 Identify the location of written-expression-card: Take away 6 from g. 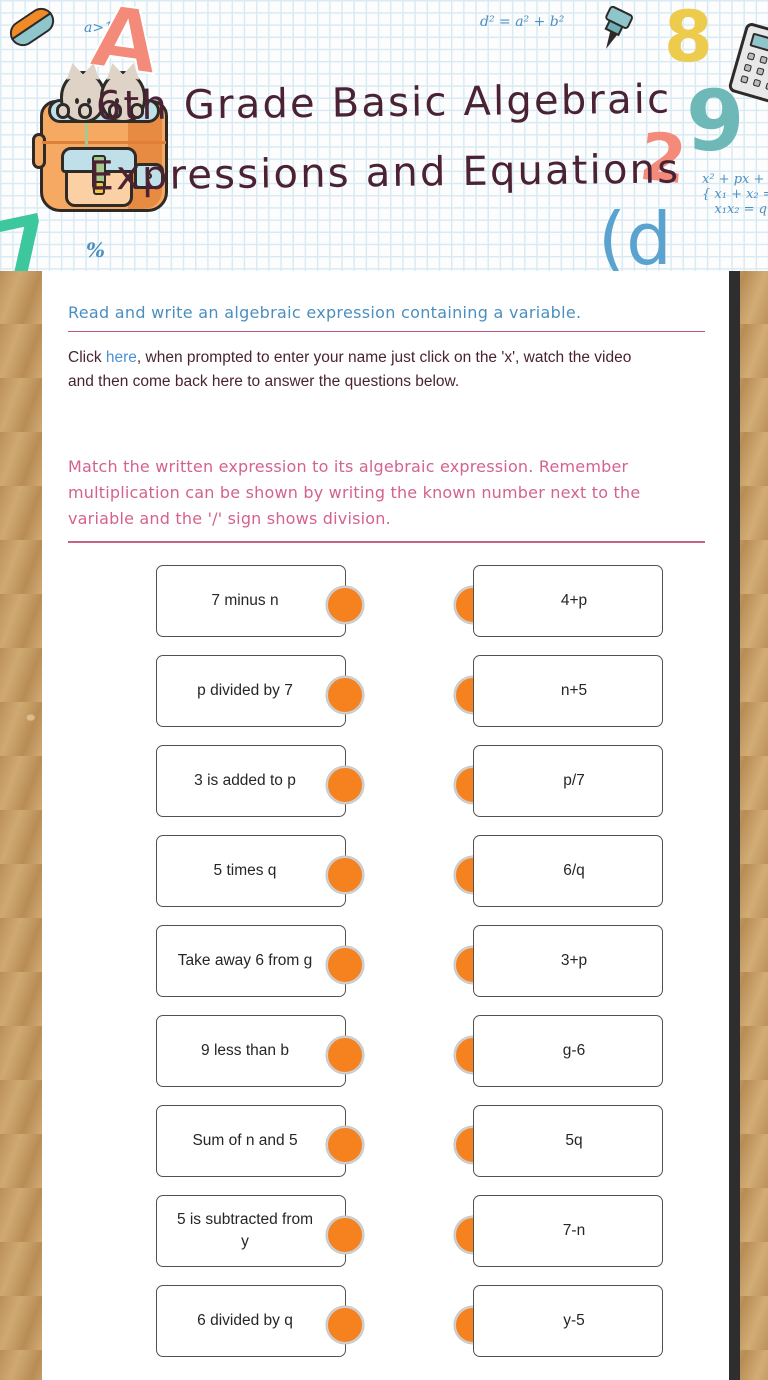
(251, 960).